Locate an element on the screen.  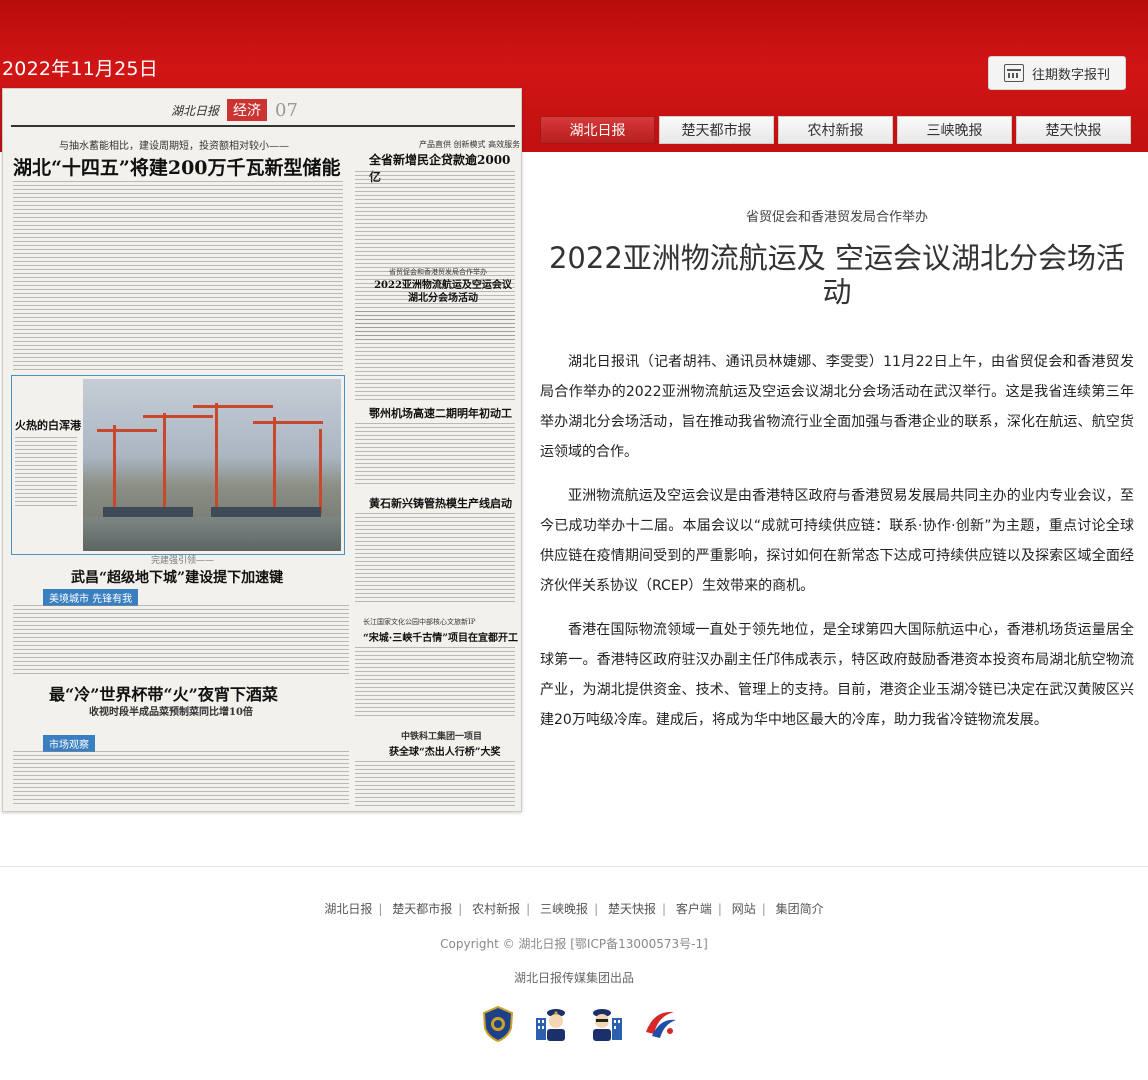
tab-chutian-metro: 楚天都市报 is located at coordinates (716, 130).